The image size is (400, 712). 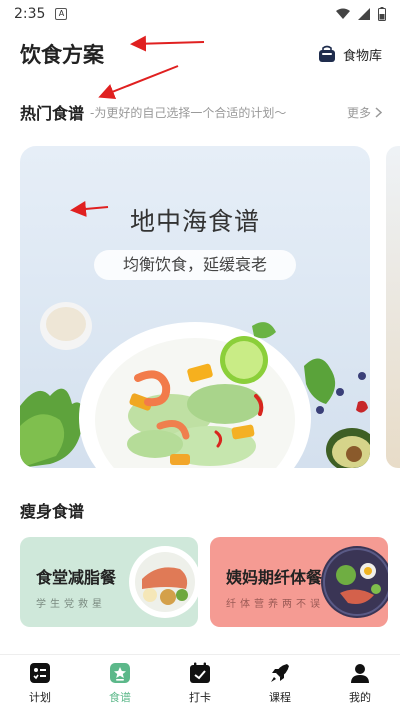 I want to click on page-title: 饮食方案, so click(x=62, y=55).